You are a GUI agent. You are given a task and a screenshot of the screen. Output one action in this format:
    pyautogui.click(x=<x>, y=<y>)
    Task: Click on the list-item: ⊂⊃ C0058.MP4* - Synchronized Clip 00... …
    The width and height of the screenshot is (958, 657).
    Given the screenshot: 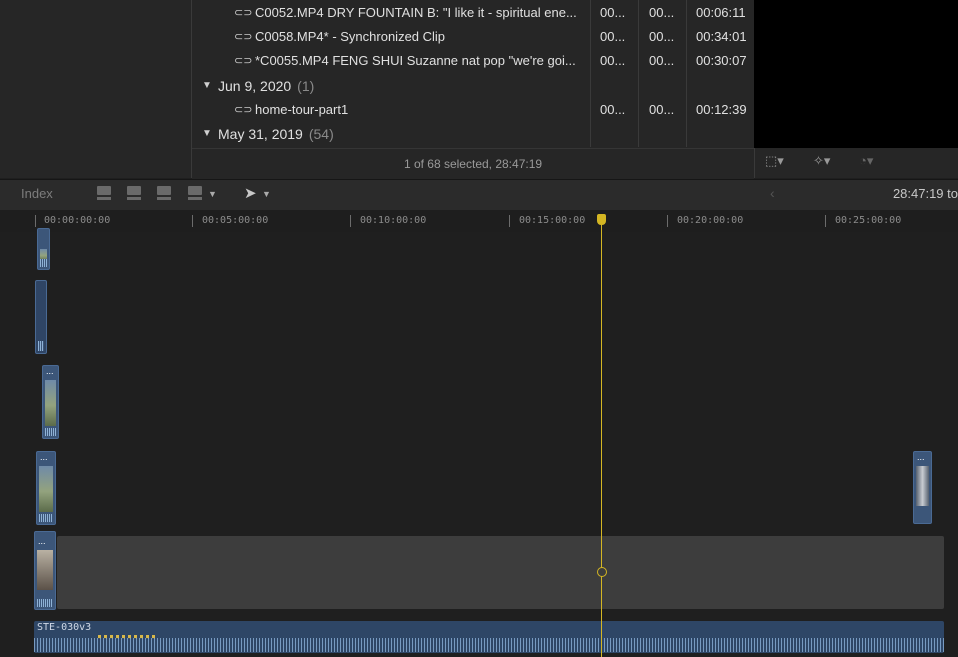 What is the action you would take?
    pyautogui.click(x=473, y=37)
    